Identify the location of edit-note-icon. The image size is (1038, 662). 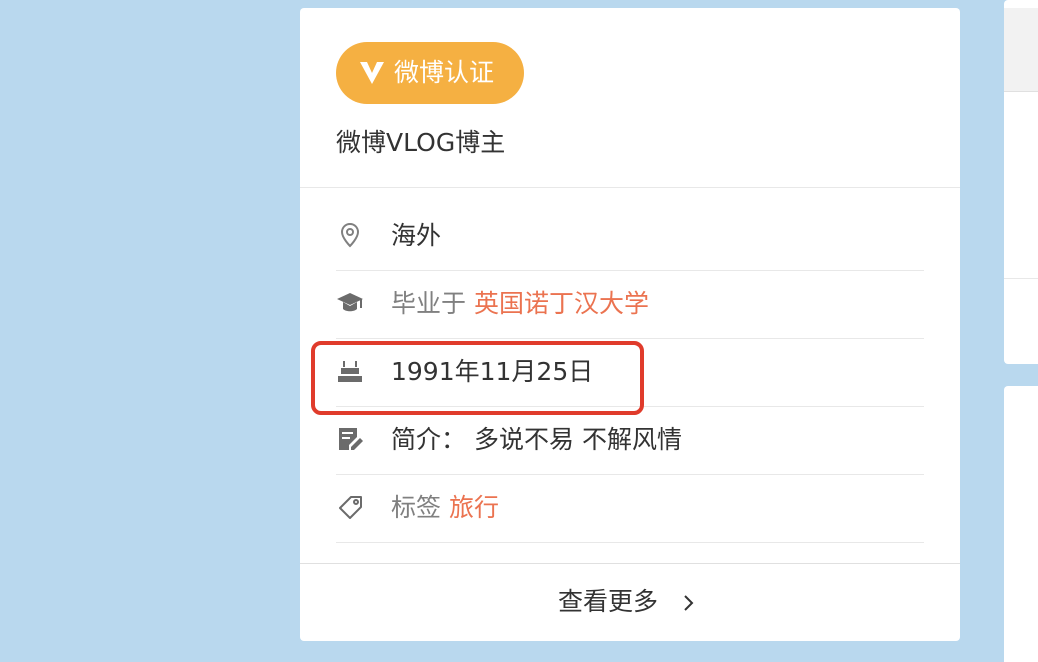
(351, 439).